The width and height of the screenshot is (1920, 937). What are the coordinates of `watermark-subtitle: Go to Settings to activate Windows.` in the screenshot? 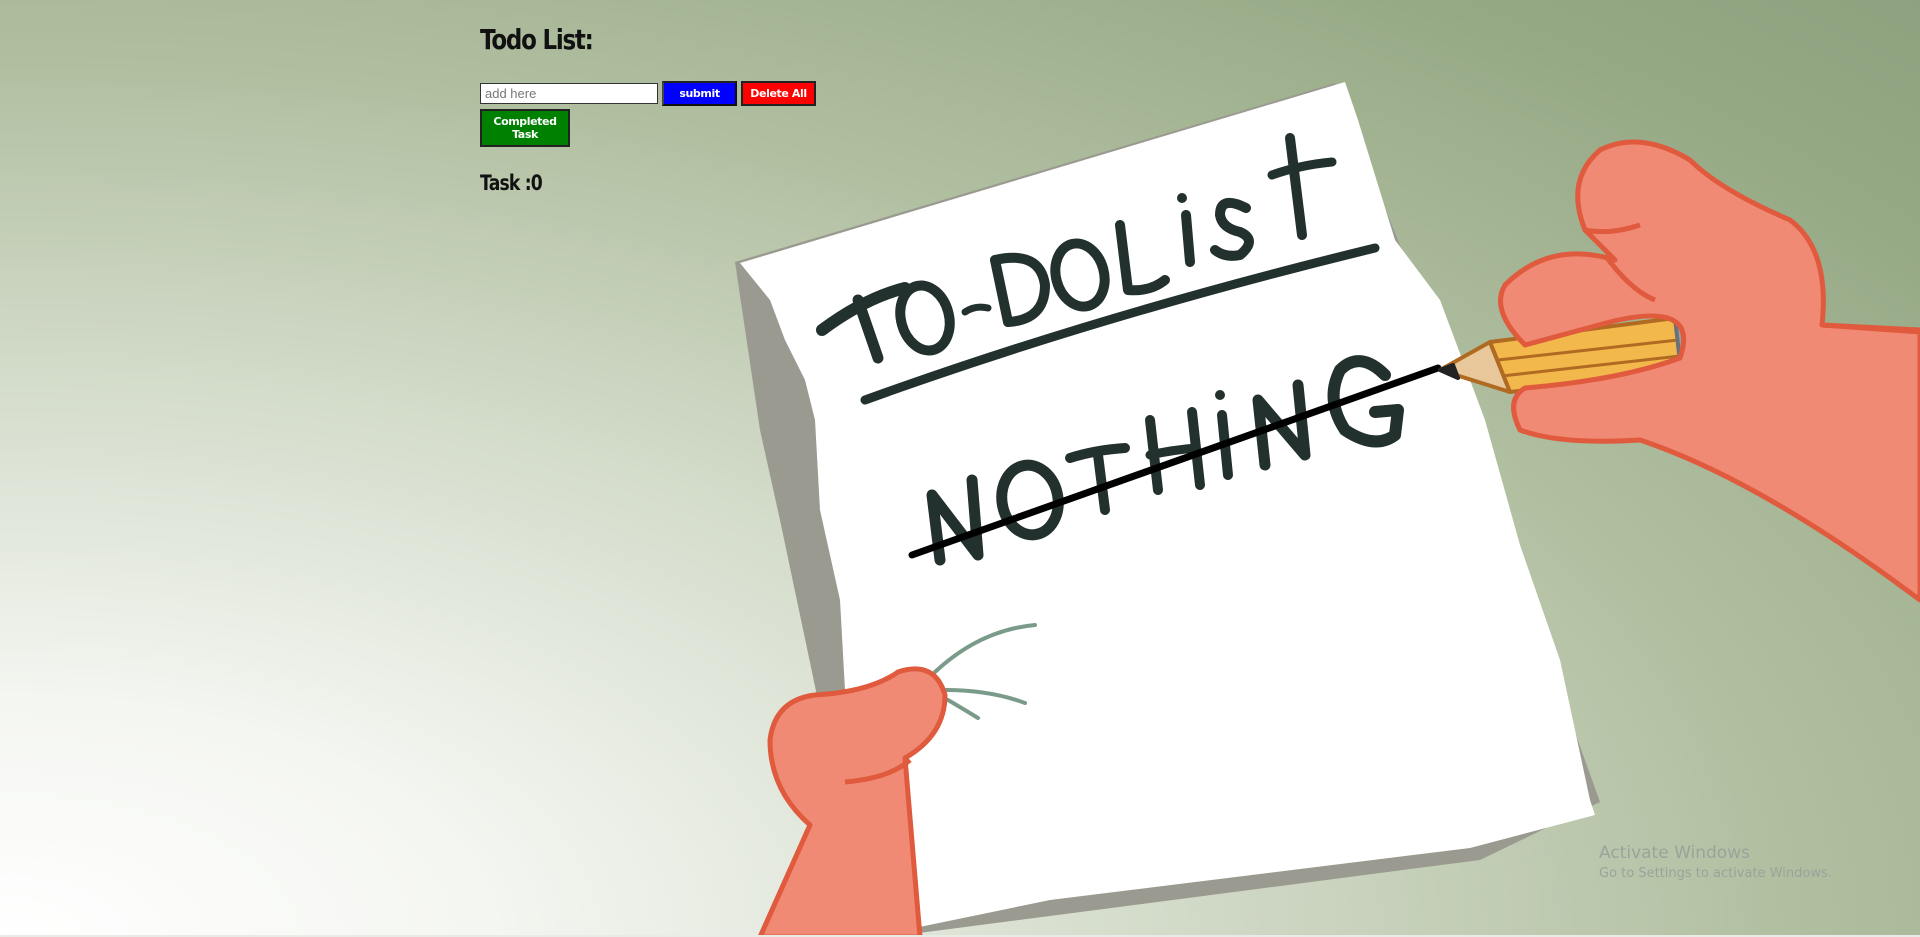 It's located at (1715, 873).